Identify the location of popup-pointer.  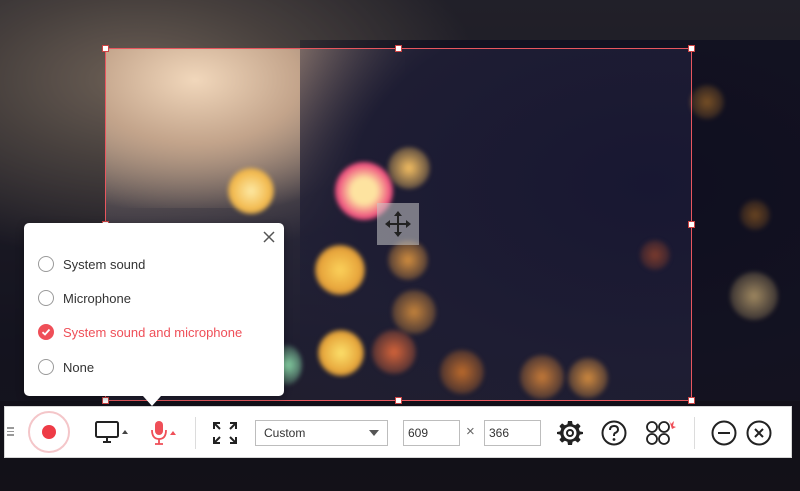
(152, 401).